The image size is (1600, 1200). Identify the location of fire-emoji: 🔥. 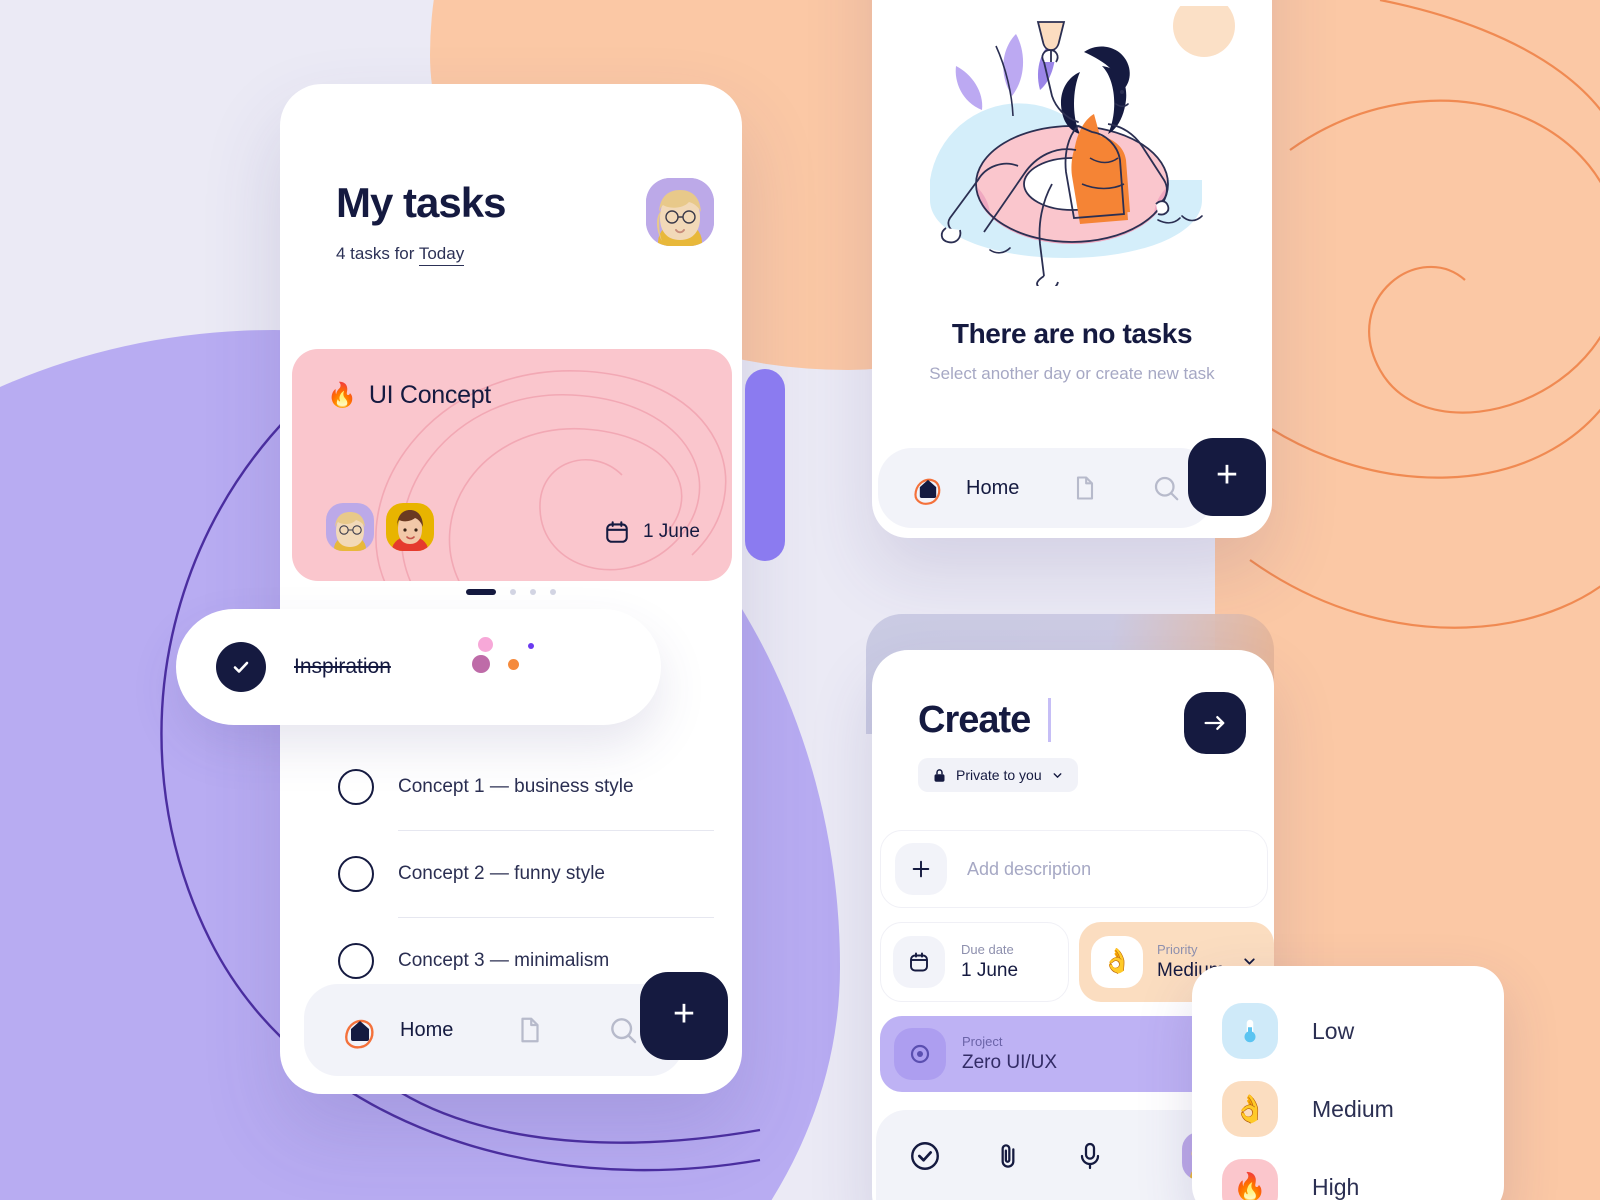
(342, 395).